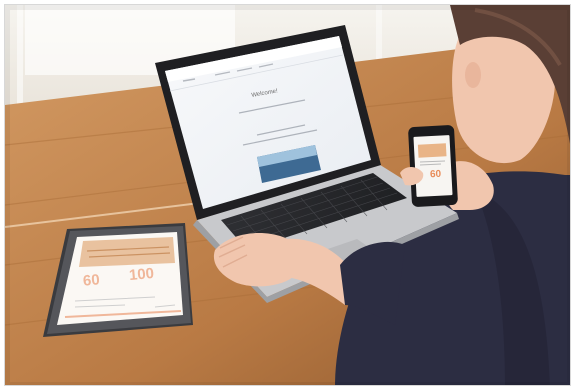  What do you see at coordinates (127, 252) in the screenshot?
I see `tablet-header-image` at bounding box center [127, 252].